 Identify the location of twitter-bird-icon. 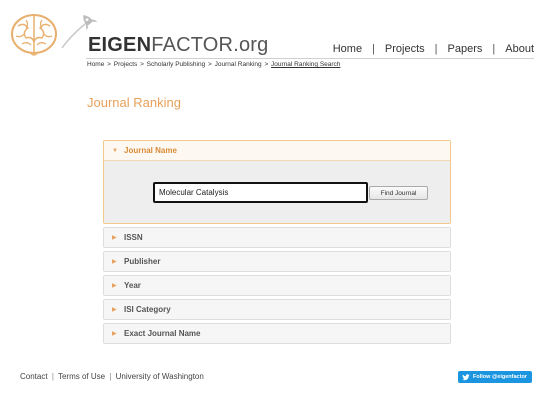
(466, 376).